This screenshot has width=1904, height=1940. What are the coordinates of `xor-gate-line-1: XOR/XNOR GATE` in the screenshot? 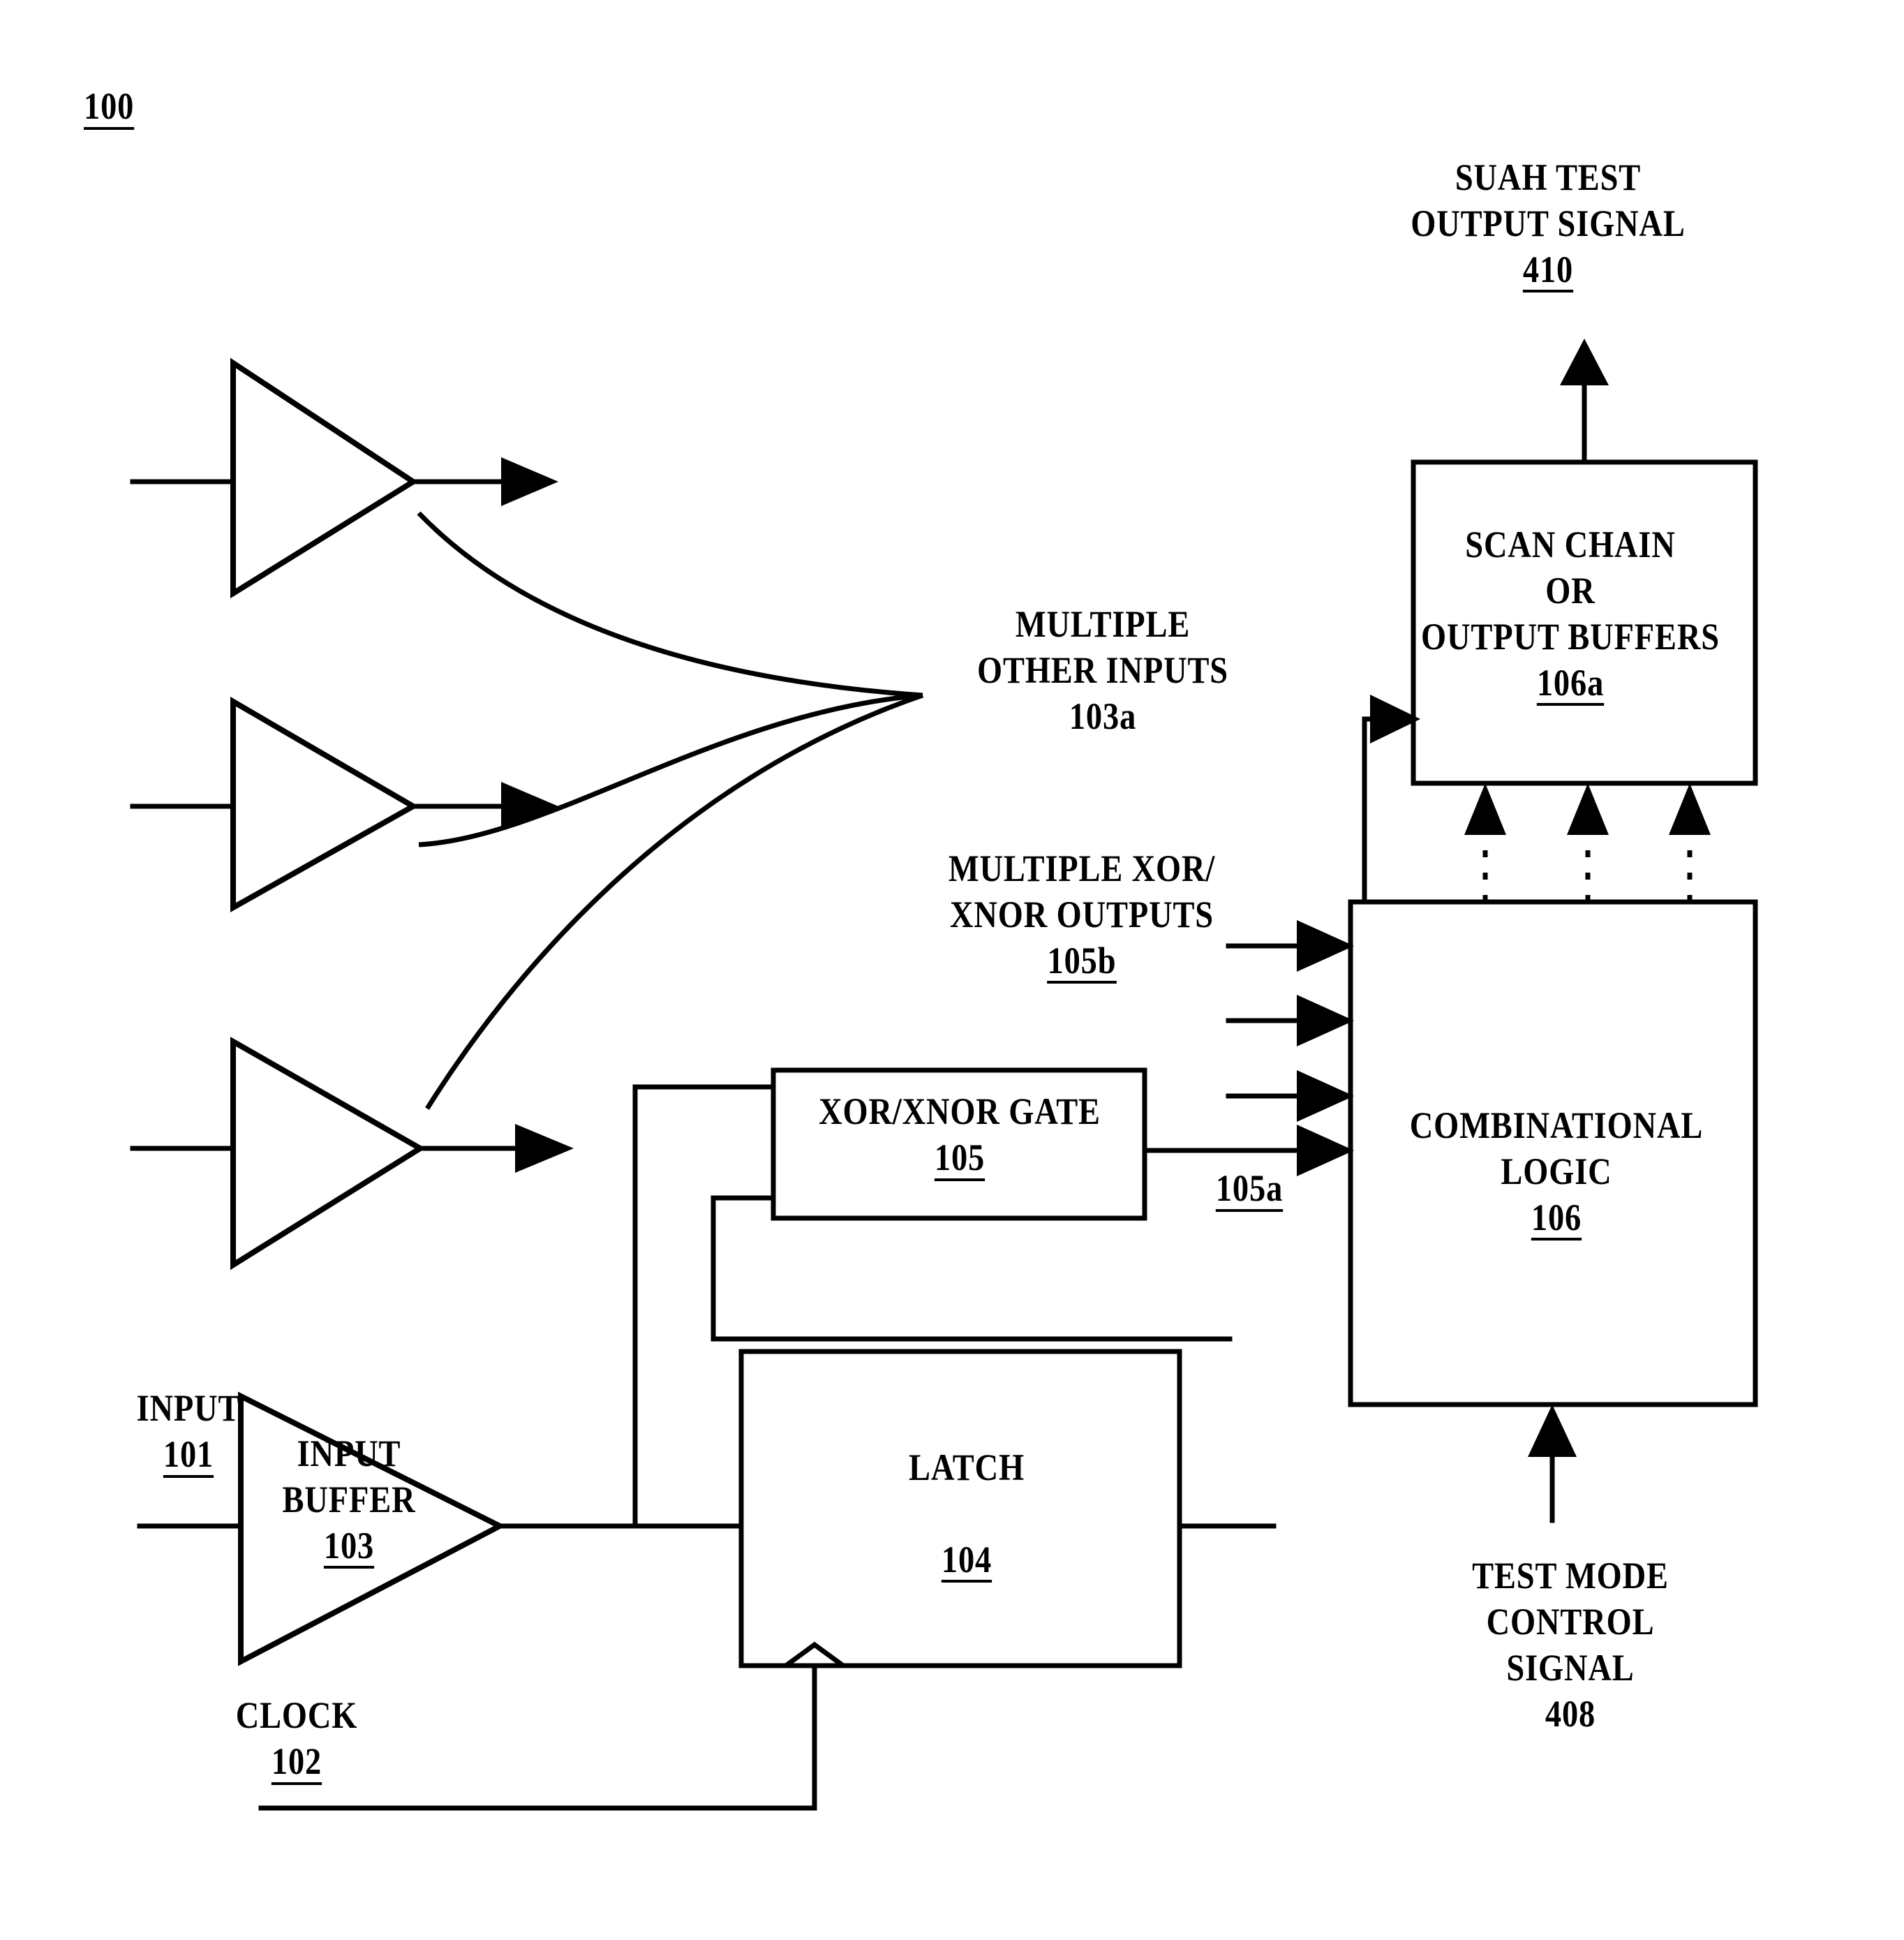 It's located at (960, 1111).